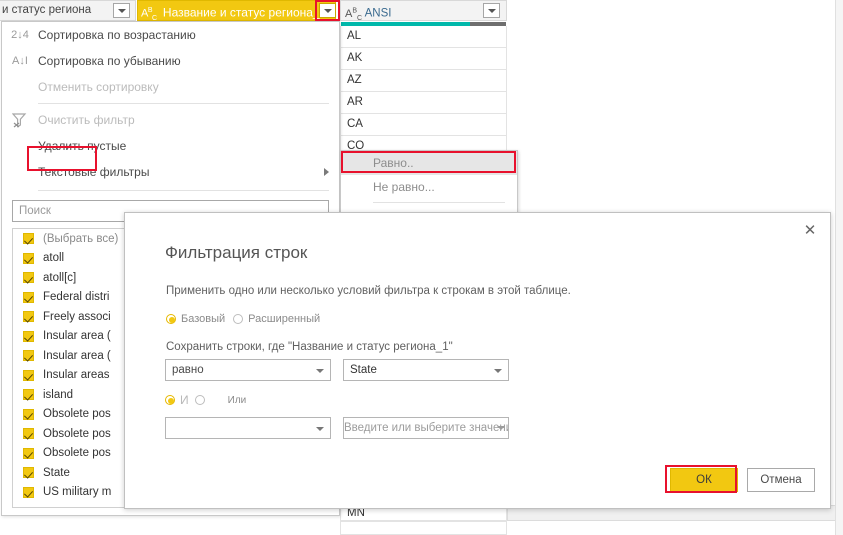 Image resolution: width=843 pixels, height=535 pixels. Describe the element at coordinates (423, 37) in the screenshot. I see `grid-cell-ansi: AL` at that location.